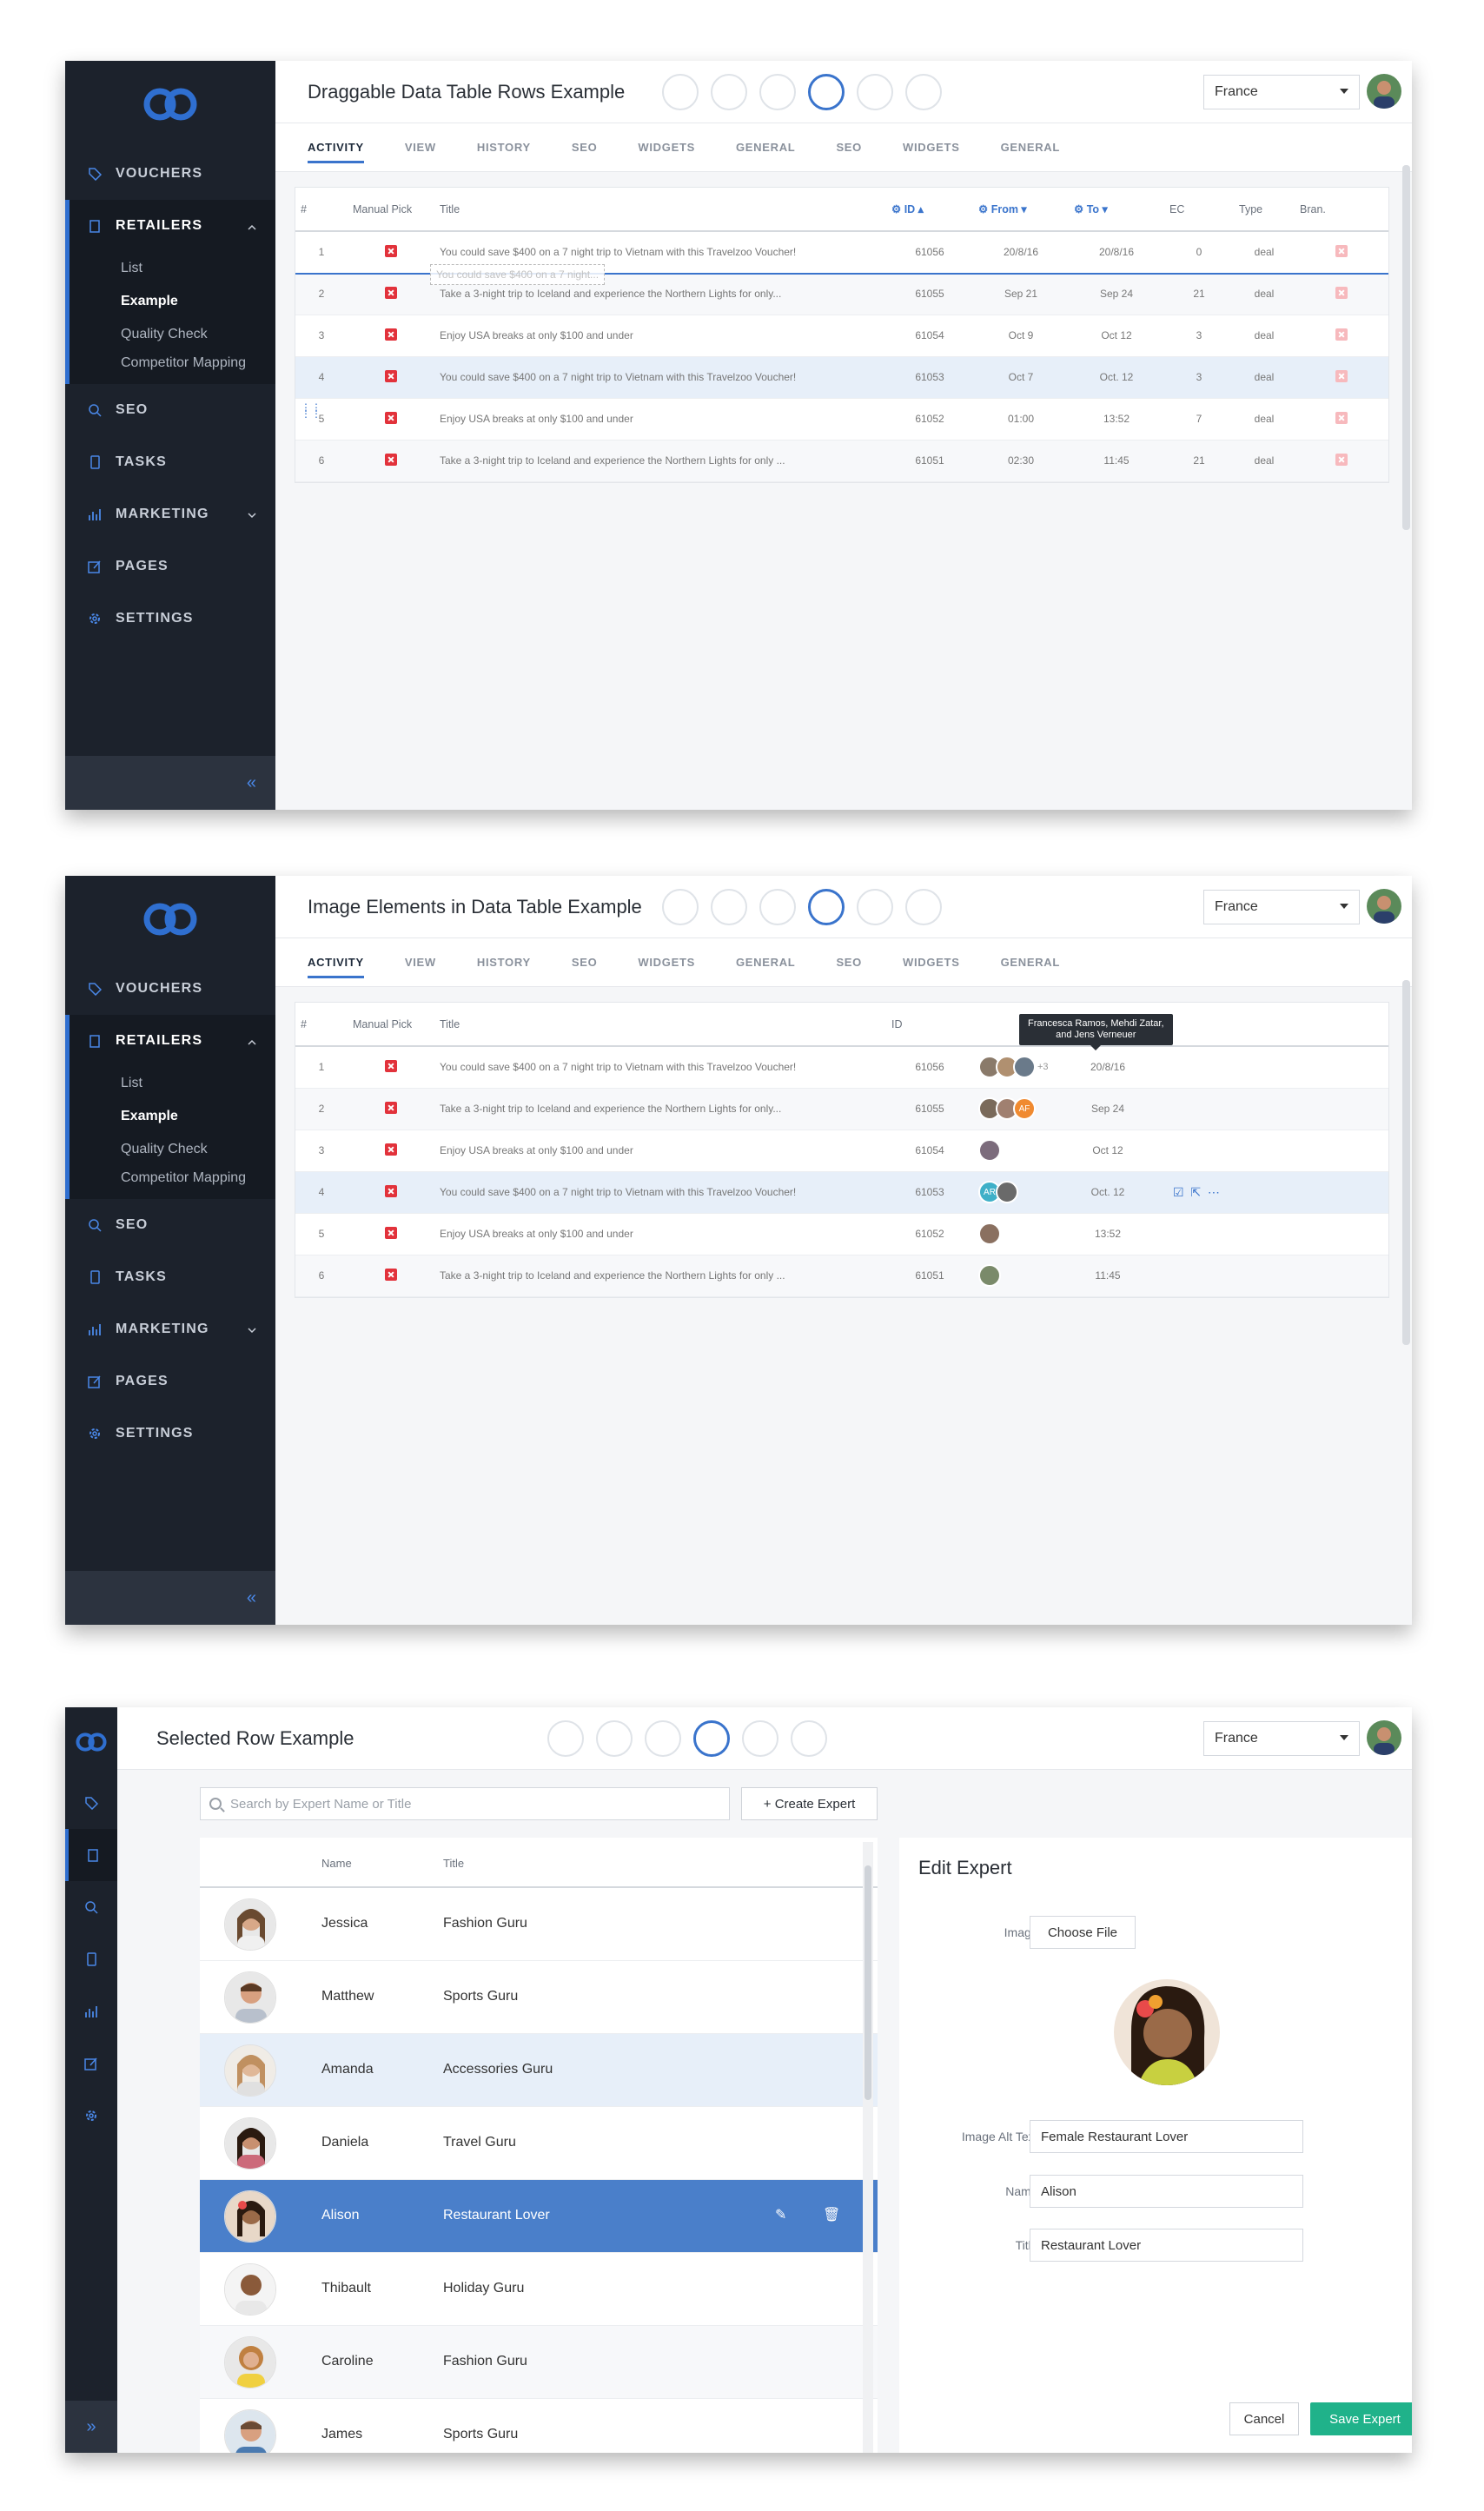  What do you see at coordinates (170, 514) in the screenshot?
I see `sidebar-item-marketing: MARKETING` at bounding box center [170, 514].